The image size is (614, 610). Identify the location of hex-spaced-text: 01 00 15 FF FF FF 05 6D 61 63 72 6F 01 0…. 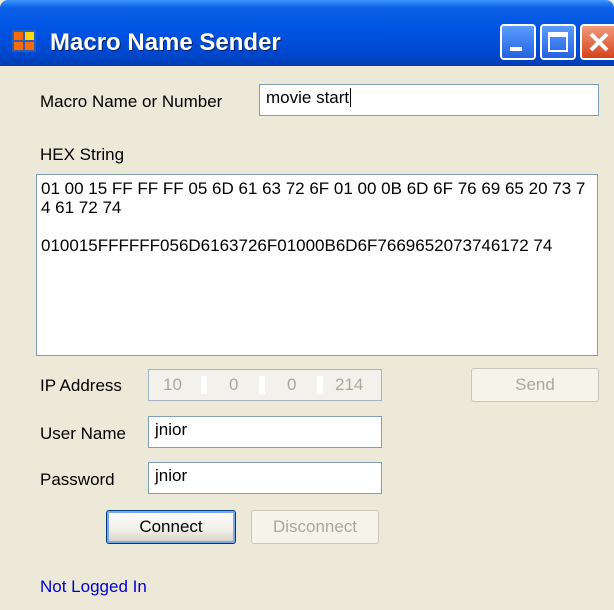
(313, 198).